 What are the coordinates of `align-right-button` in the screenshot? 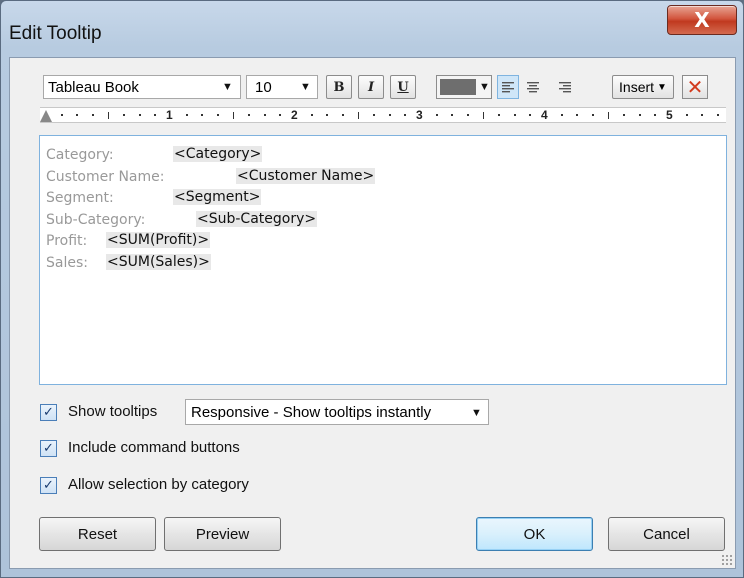 It's located at (565, 87).